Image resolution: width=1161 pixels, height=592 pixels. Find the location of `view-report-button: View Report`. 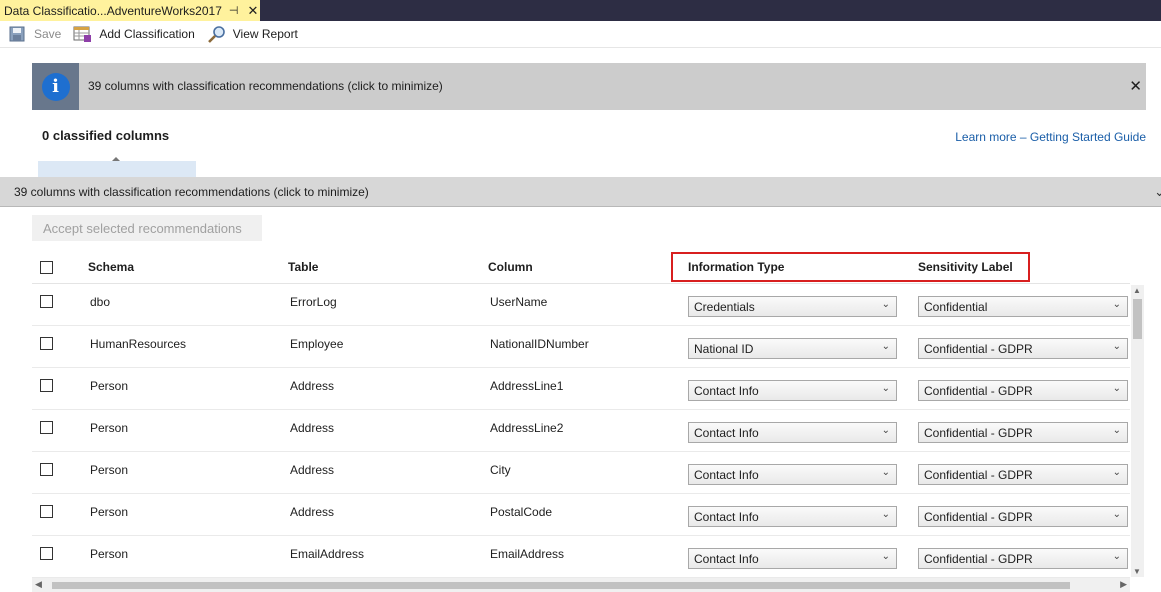

view-report-button: View Report is located at coordinates (252, 34).